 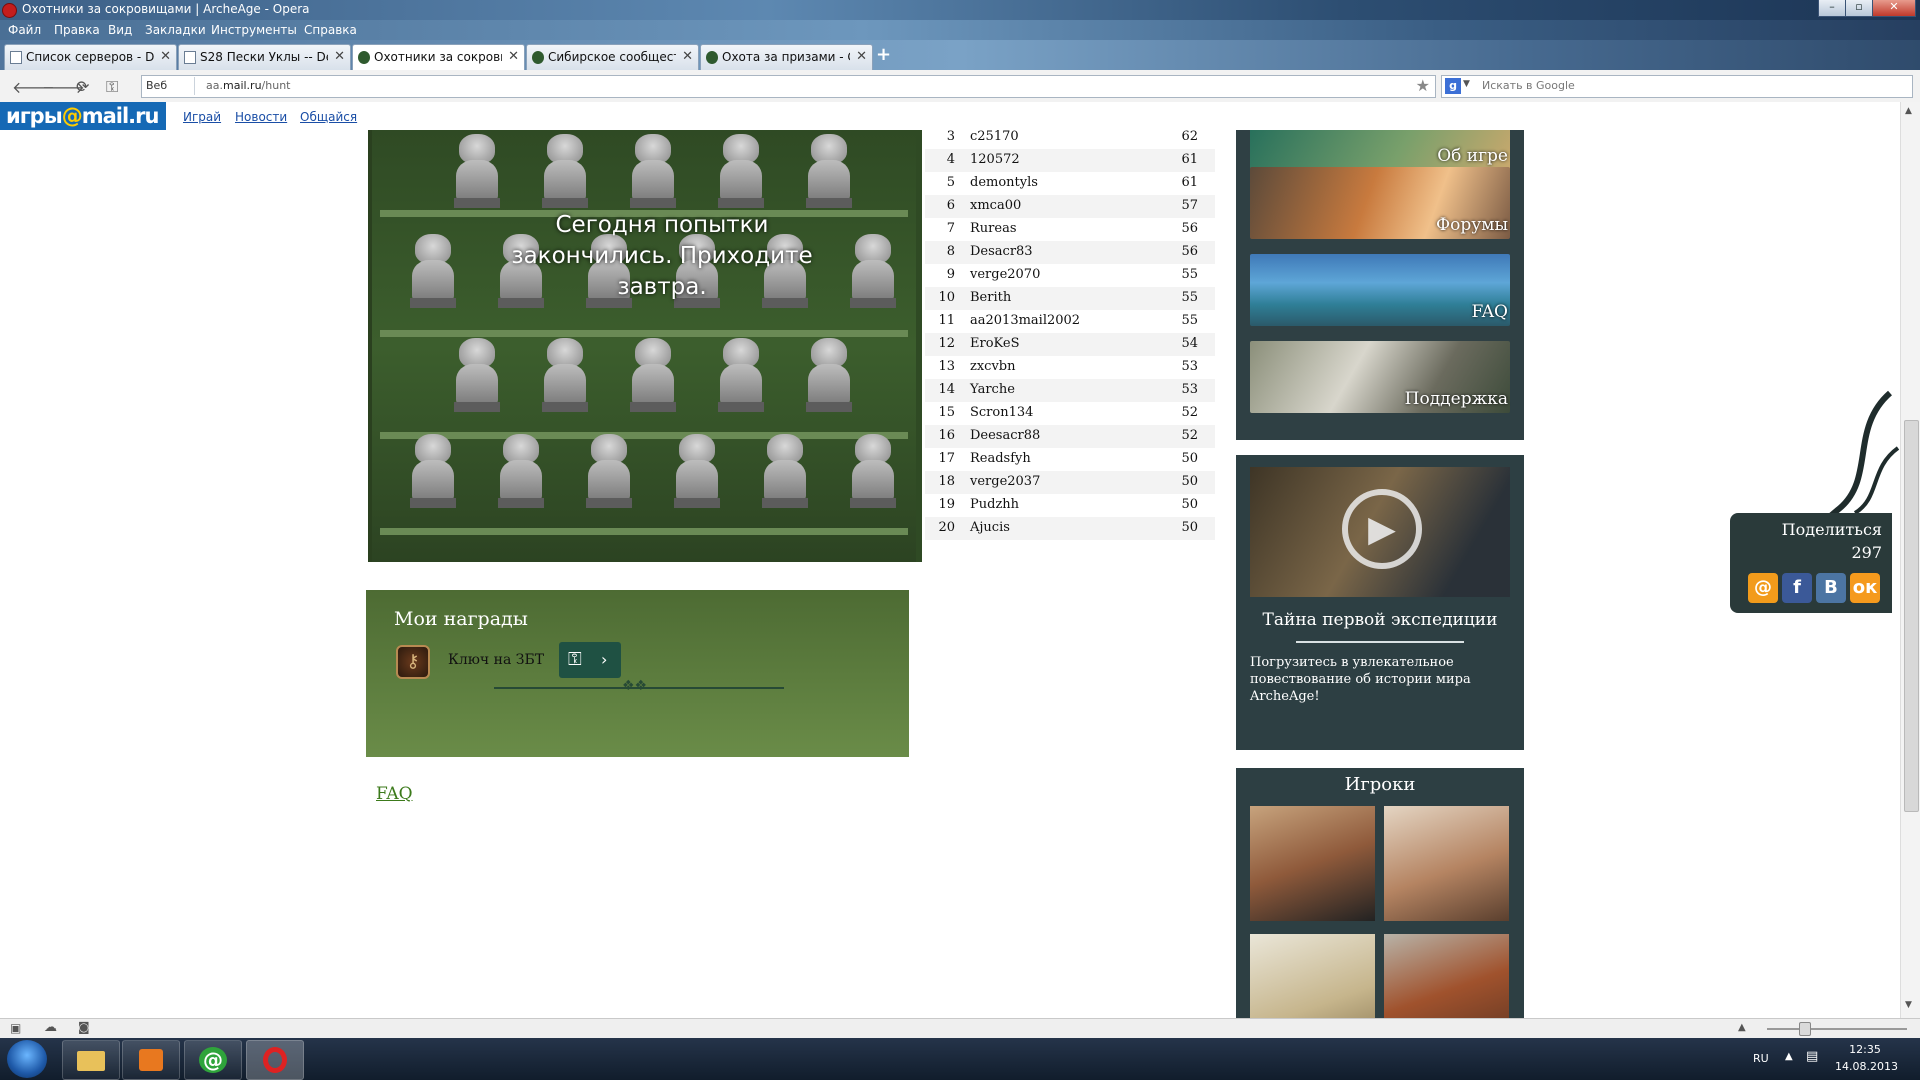 I want to click on rating-score: 55, so click(x=1189, y=297).